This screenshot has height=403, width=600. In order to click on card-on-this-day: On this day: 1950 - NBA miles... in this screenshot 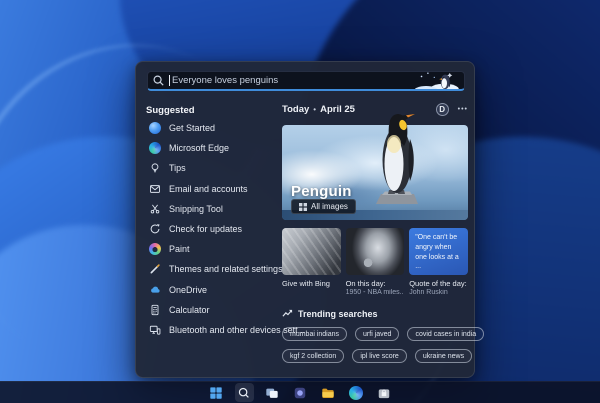, I will do `click(375, 262)`.